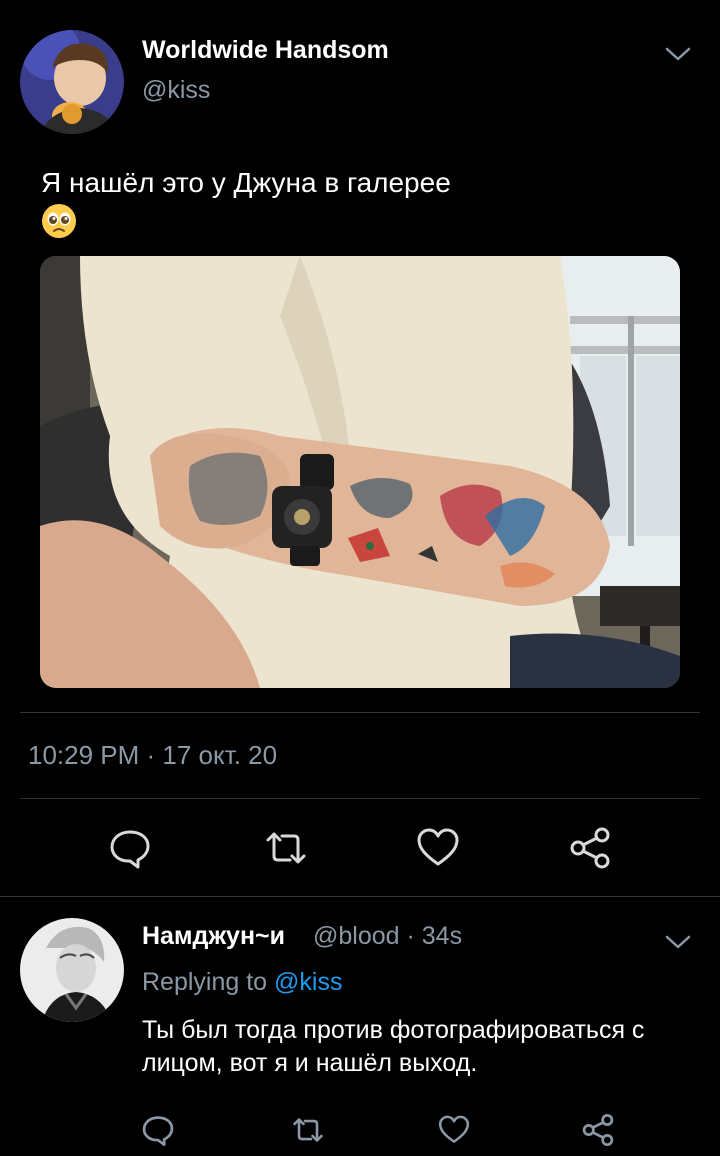 This screenshot has width=720, height=1156. I want to click on tweet-timestamp: 10:29 PM · 17 окт. 20, so click(152, 755).